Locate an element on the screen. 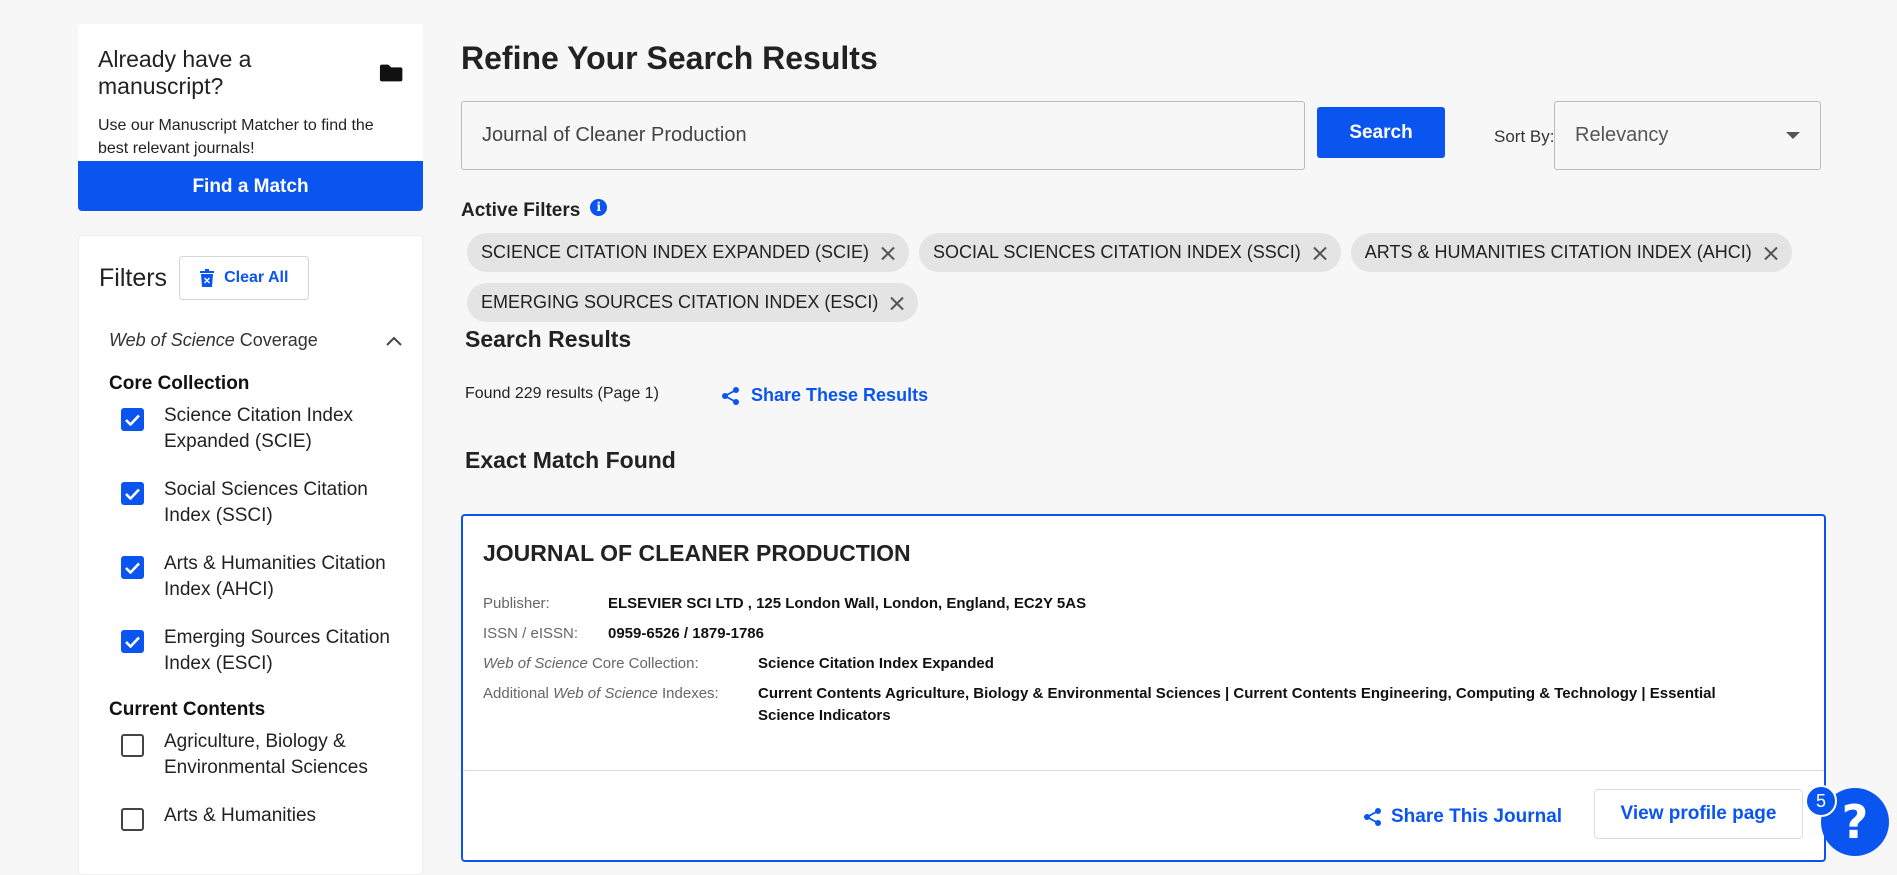 This screenshot has height=875, width=1897. coverage-section-toggle: Web of Science Coverage is located at coordinates (250, 340).